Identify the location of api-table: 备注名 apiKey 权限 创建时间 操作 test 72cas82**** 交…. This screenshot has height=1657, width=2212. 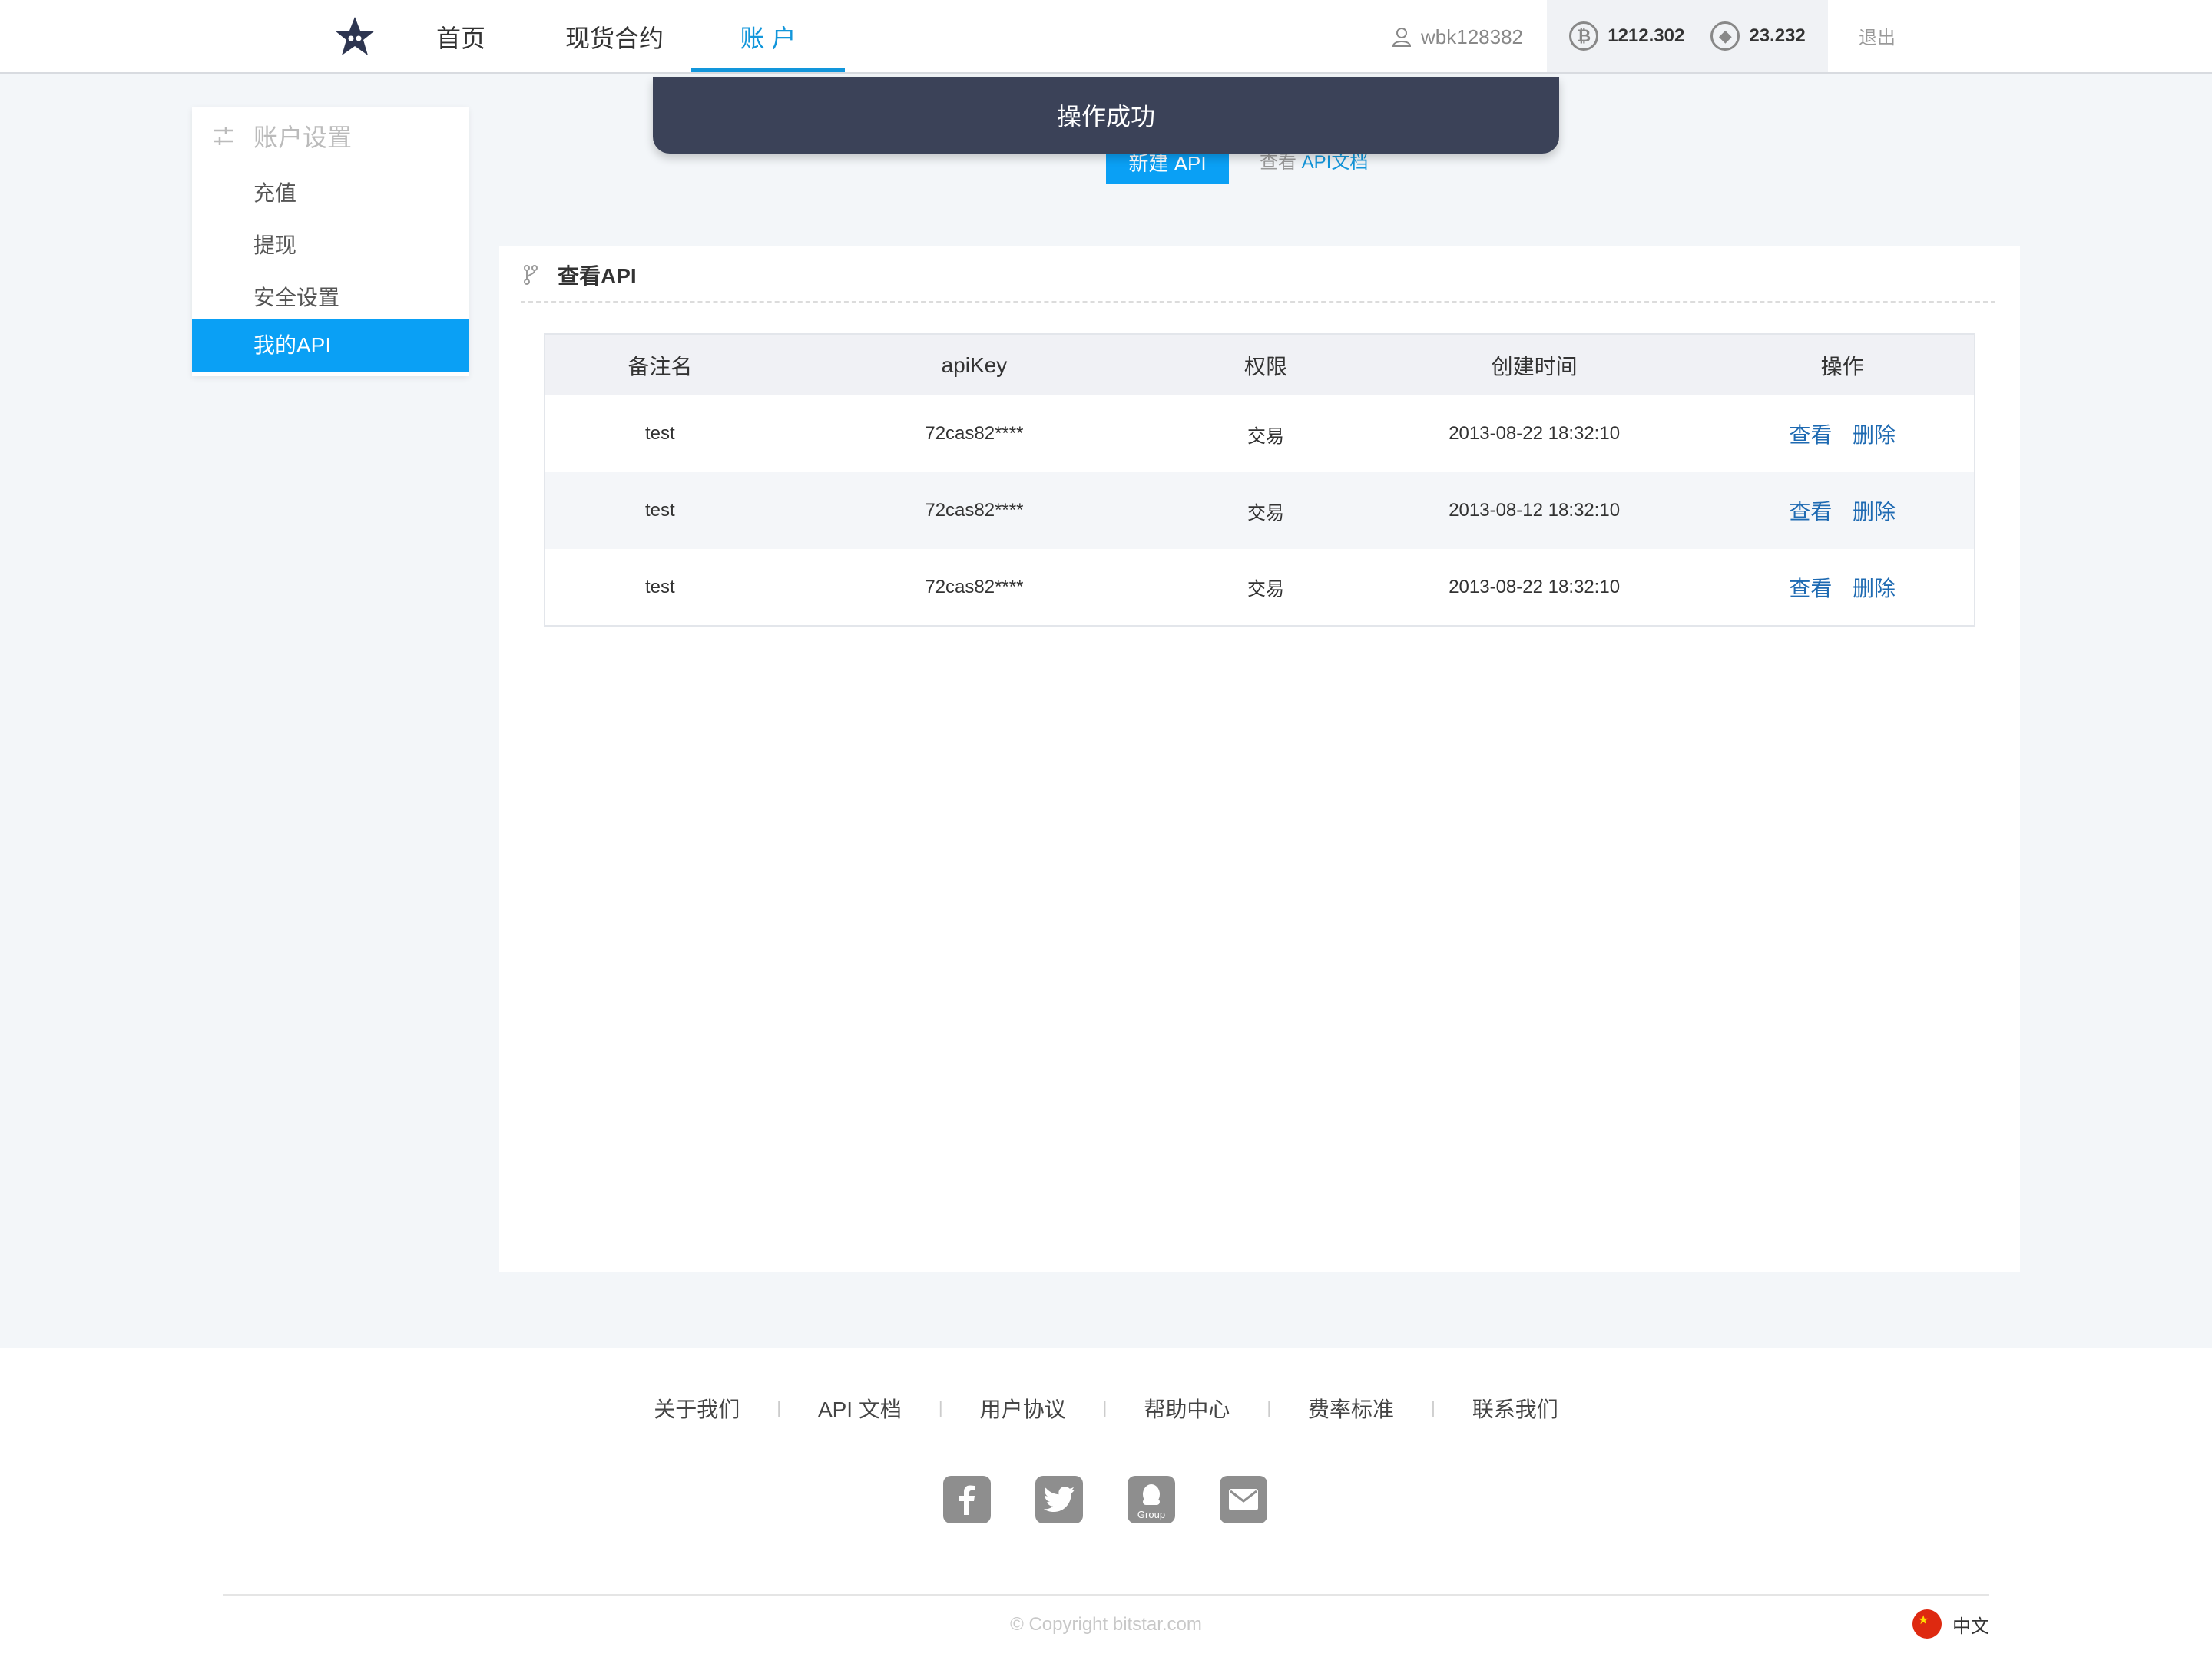
(1259, 480).